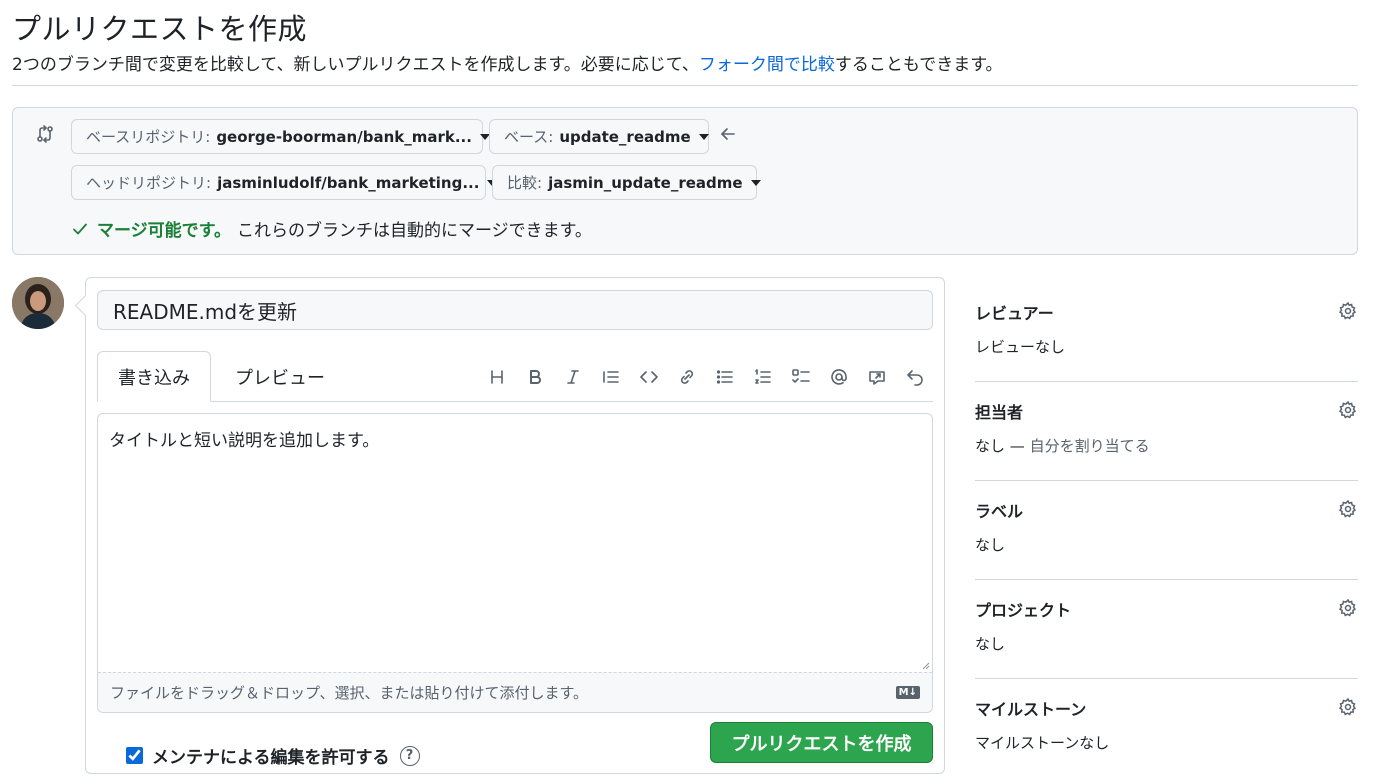 The image size is (1374, 784). I want to click on projects-title: プロジェクト, so click(1023, 610).